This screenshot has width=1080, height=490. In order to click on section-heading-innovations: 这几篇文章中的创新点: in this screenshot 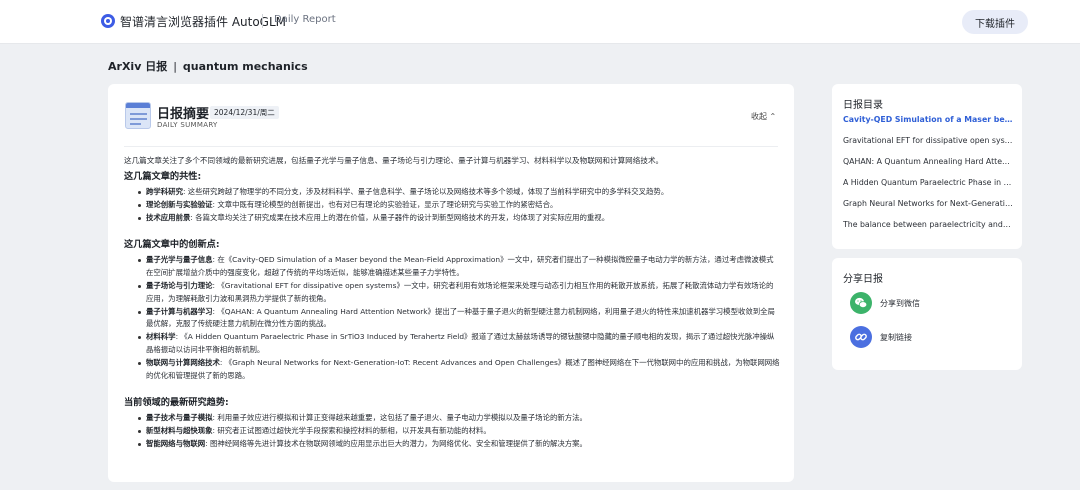, I will do `click(172, 245)`.